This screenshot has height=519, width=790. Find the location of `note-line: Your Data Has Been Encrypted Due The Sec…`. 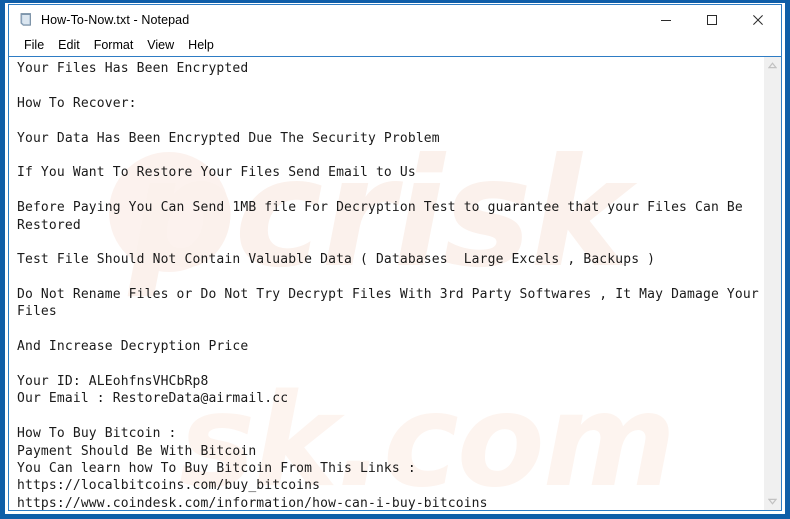

note-line: Your Data Has Been Encrypted Due The Sec… is located at coordinates (228, 138).